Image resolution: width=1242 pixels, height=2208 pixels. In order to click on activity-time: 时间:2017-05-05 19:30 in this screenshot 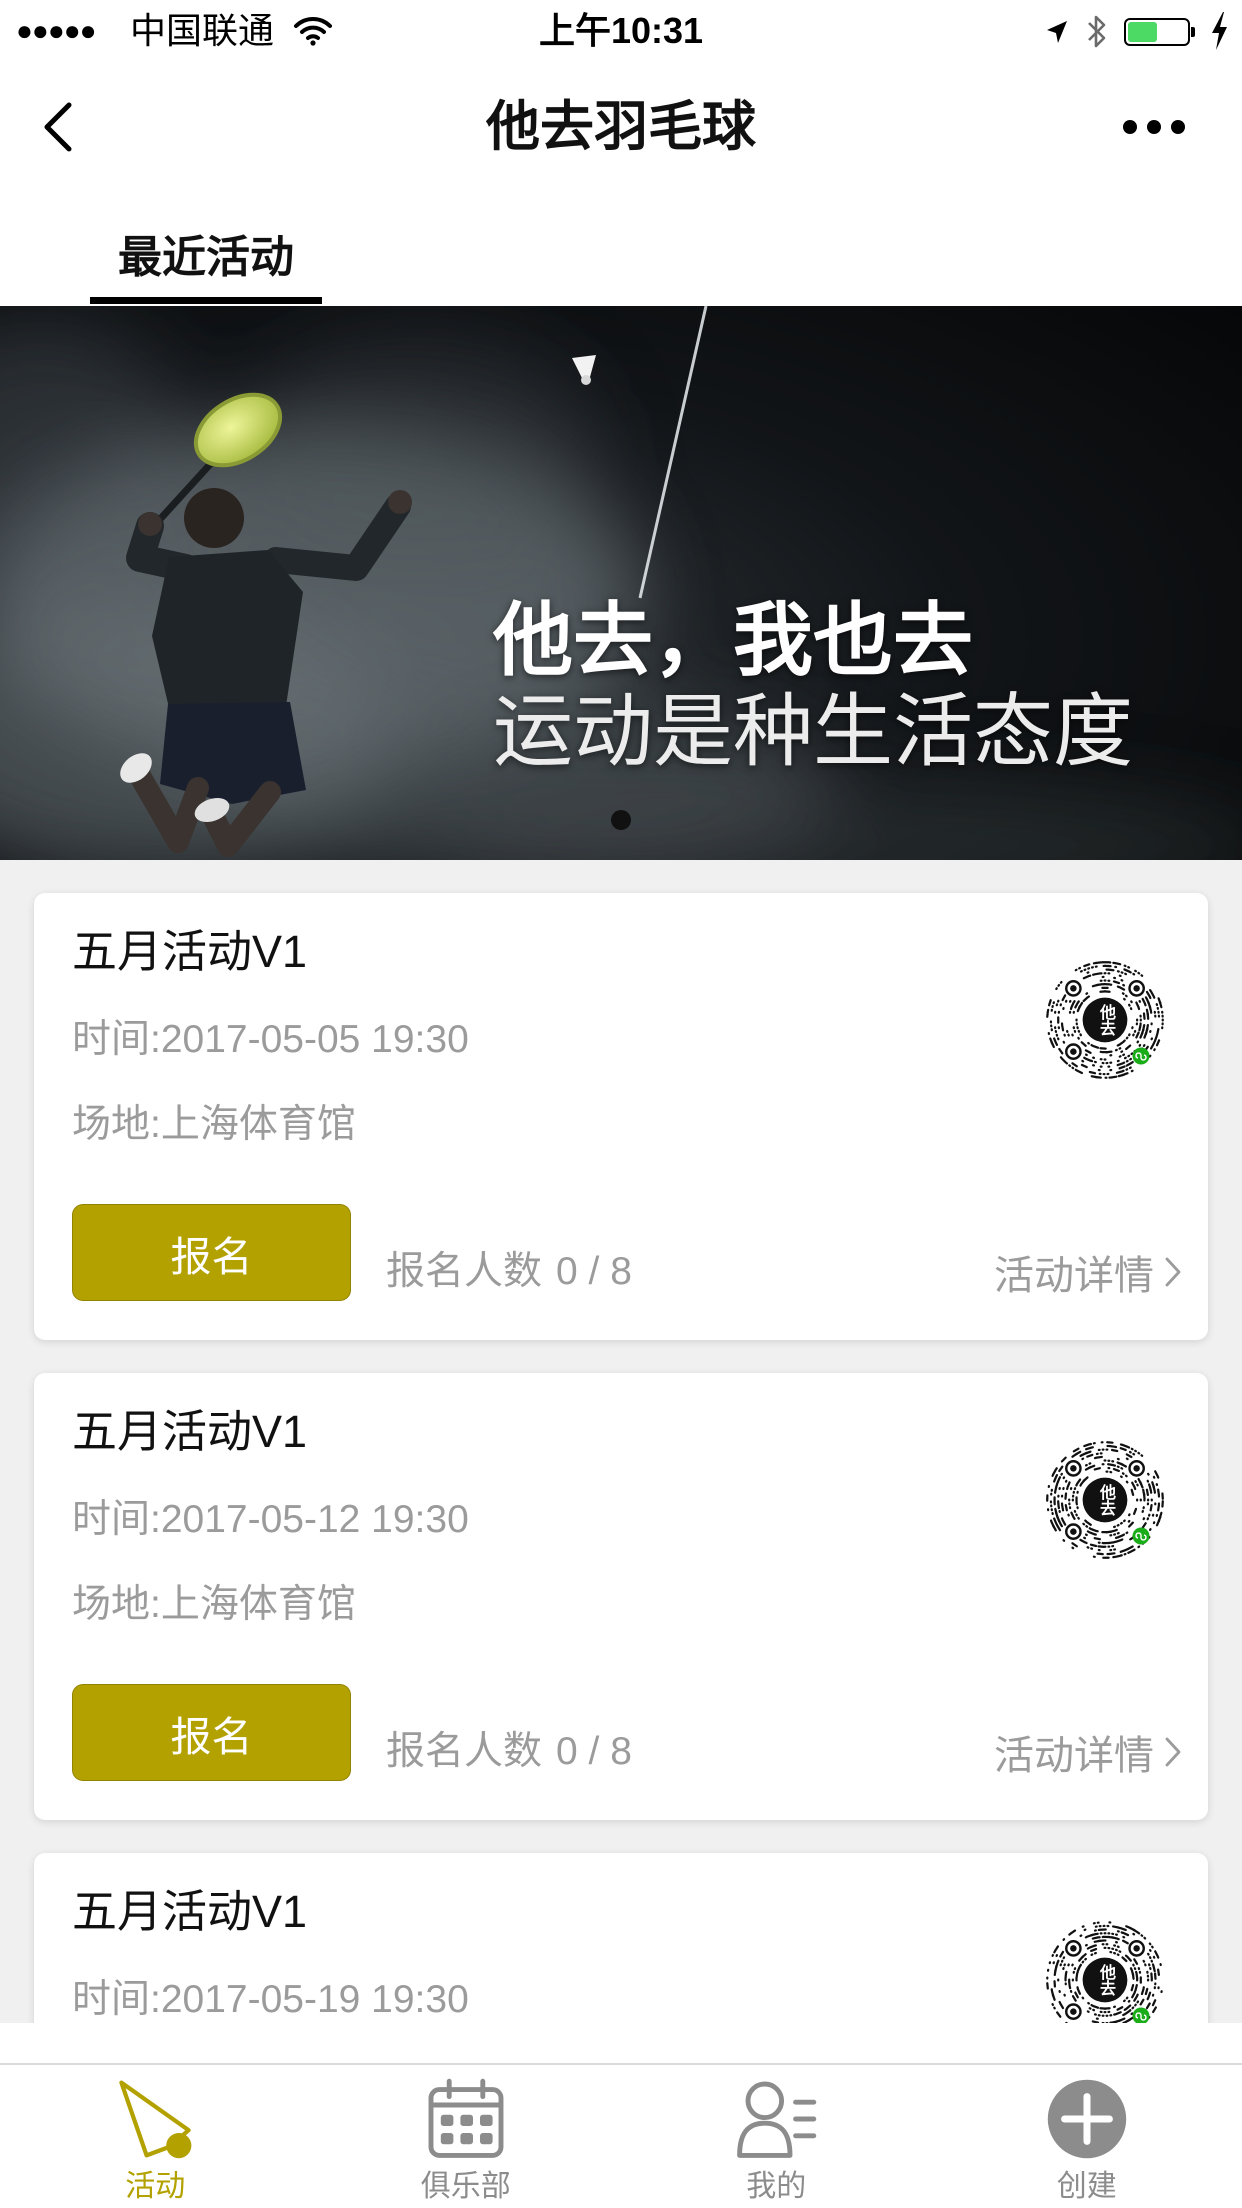, I will do `click(270, 1039)`.